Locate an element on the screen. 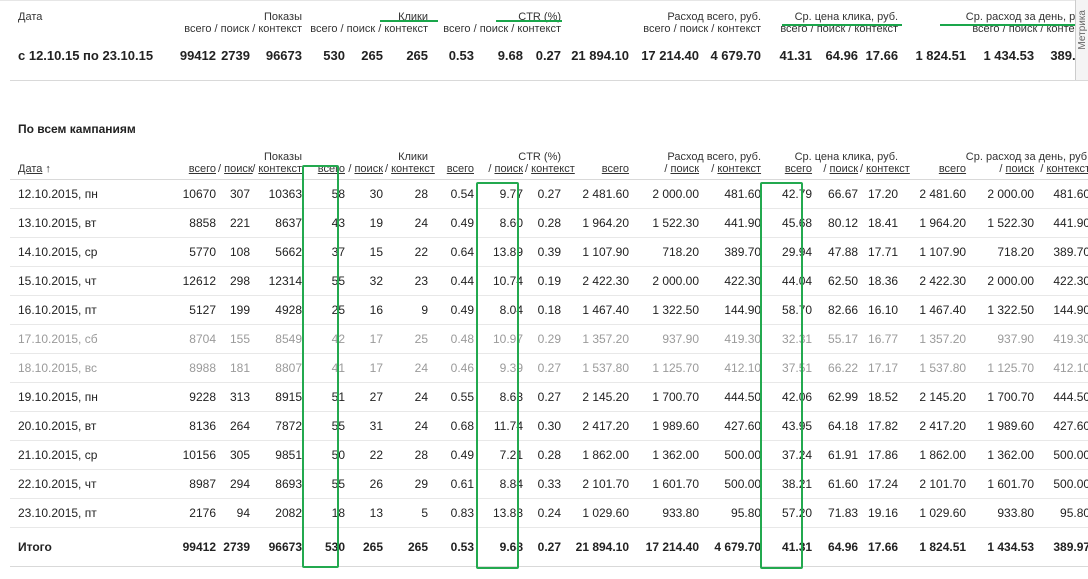 Image resolution: width=1088 pixels, height=579 pixels. row-cell: 444.50 is located at coordinates (732, 397).